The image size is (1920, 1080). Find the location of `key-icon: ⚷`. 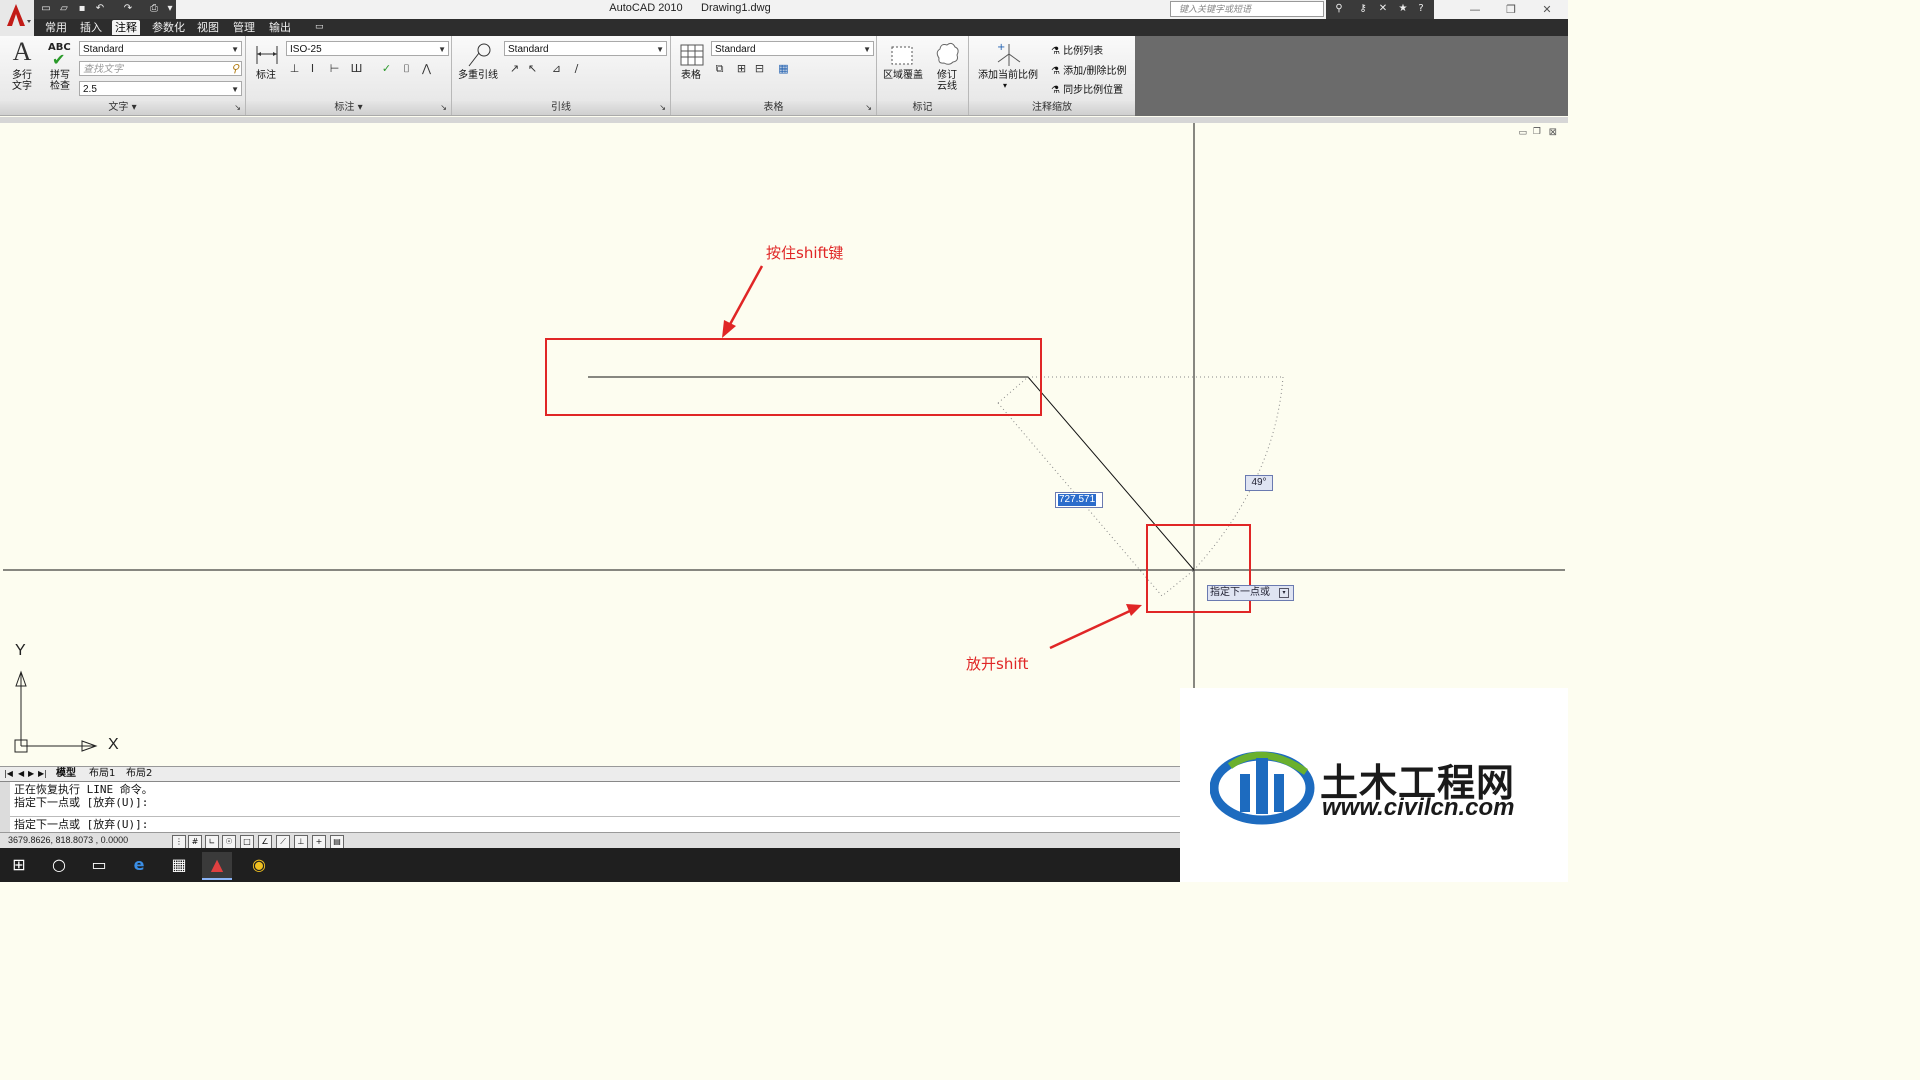

key-icon: ⚷ is located at coordinates (1363, 9).